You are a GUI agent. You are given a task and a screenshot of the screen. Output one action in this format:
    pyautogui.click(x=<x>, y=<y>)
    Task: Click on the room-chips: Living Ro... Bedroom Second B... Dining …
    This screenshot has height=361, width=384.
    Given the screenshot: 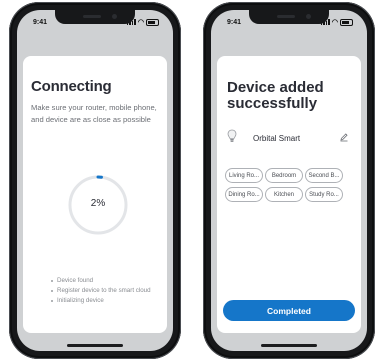 What is the action you would take?
    pyautogui.click(x=290, y=185)
    